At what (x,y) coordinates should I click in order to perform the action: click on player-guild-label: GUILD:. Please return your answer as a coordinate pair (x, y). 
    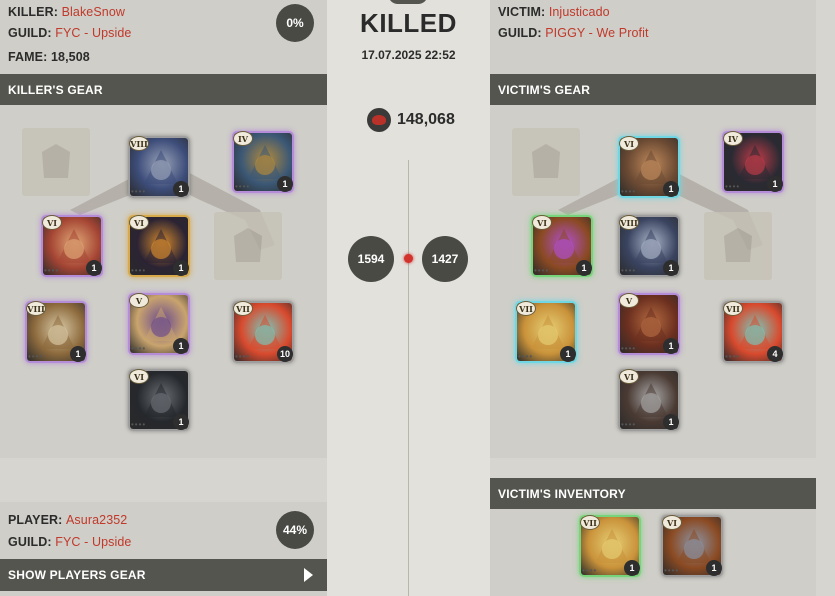
    Looking at the image, I should click on (30, 542).